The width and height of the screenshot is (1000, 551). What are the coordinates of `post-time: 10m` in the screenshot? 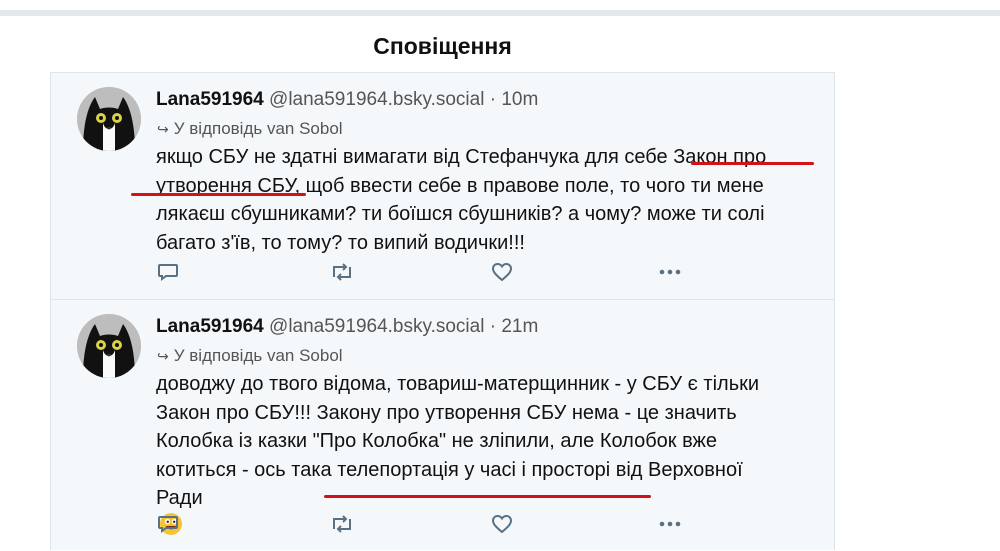 It's located at (519, 99).